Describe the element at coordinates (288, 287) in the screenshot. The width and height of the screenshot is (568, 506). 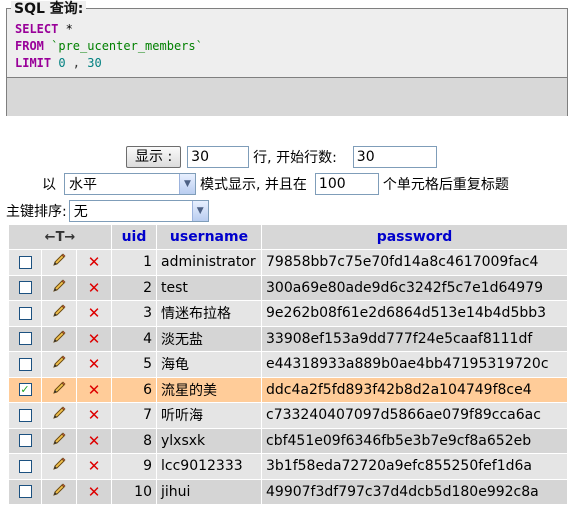
I see `table-row: ✕ 2 test 300a69e80ade9d6c3242f5c7e1d64979` at that location.